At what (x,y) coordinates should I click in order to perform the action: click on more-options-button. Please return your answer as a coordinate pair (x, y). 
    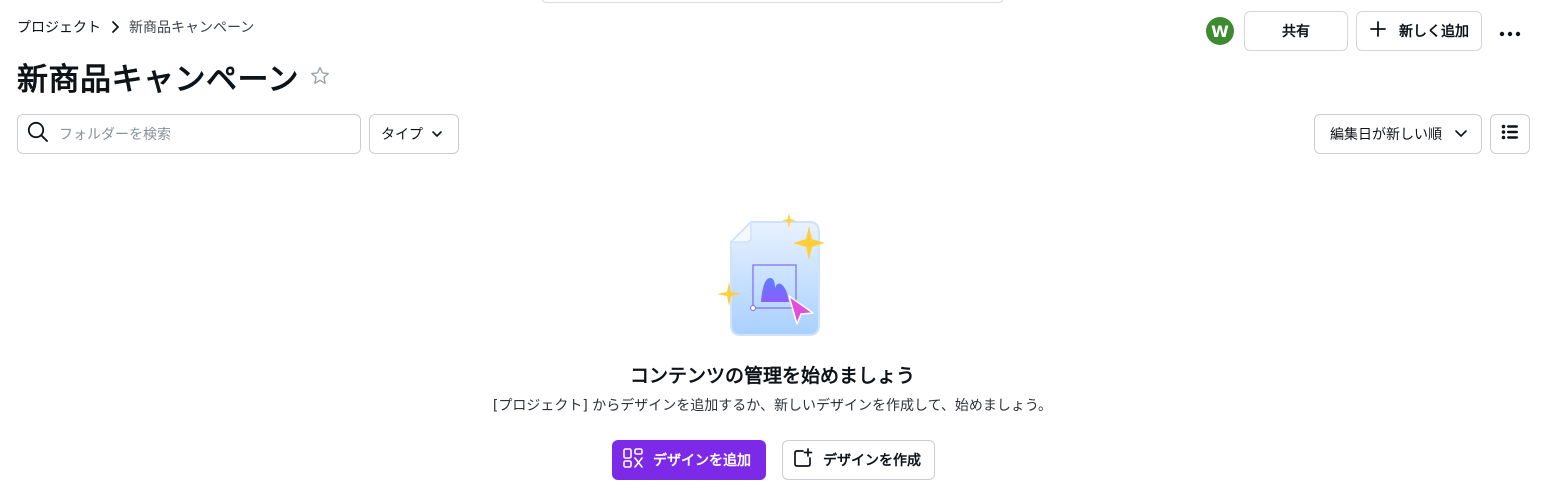
    Looking at the image, I should click on (1510, 31).